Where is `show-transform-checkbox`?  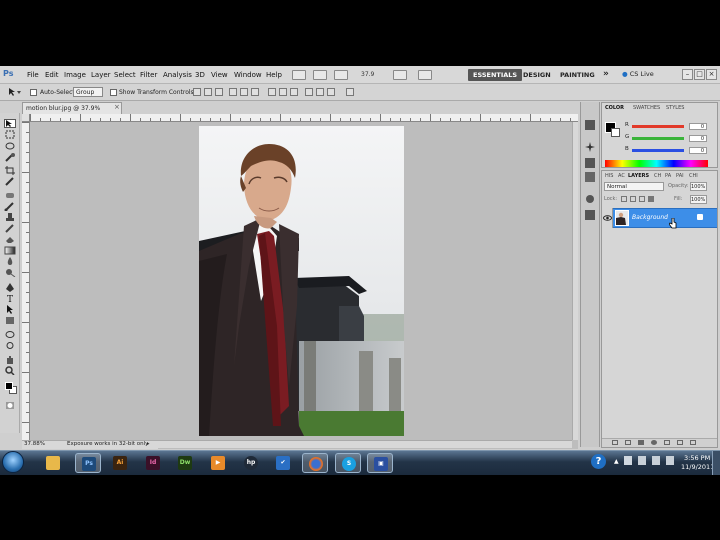
show-transform-checkbox is located at coordinates (113, 92).